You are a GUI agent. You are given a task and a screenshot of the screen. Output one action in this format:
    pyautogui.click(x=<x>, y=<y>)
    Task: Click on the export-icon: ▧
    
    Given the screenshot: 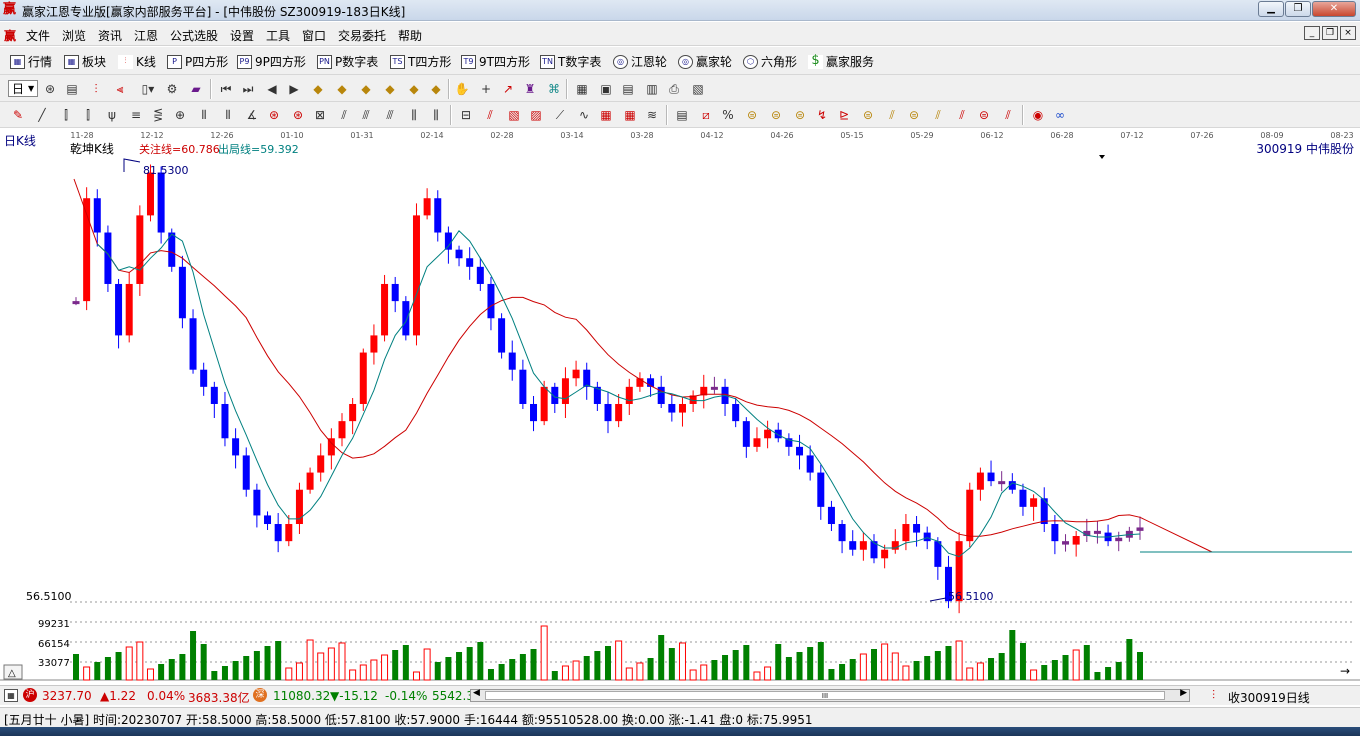 What is the action you would take?
    pyautogui.click(x=698, y=89)
    